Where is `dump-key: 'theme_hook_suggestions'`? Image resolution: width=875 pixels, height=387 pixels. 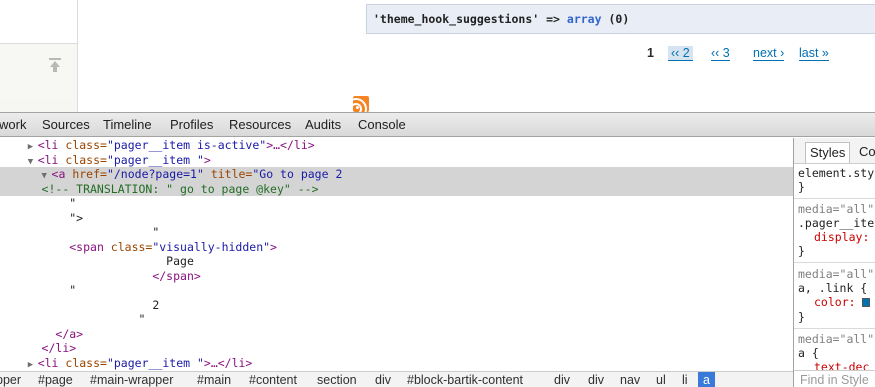 dump-key: 'theme_hook_suggestions' is located at coordinates (456, 19).